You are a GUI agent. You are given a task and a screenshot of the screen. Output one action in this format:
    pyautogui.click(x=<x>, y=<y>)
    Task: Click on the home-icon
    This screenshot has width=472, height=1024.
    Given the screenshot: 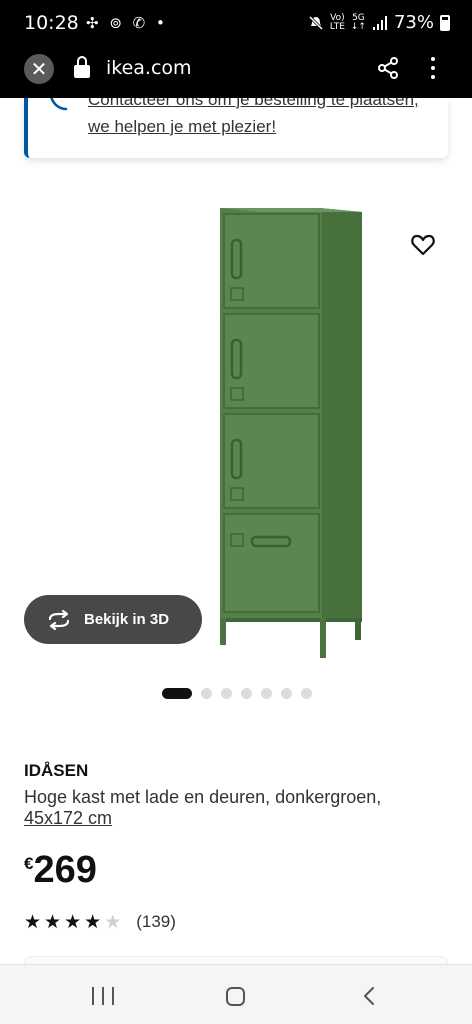 What is the action you would take?
    pyautogui.click(x=235, y=996)
    